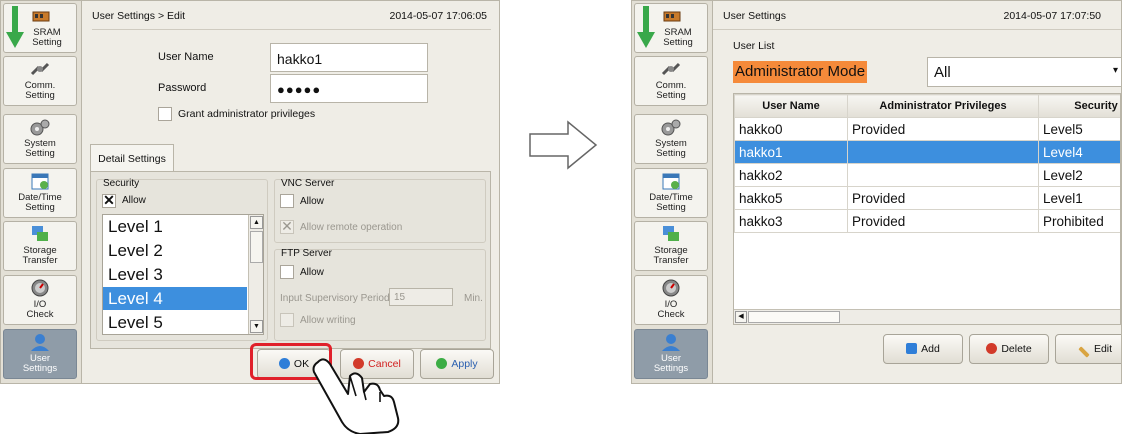 The image size is (1122, 434). What do you see at coordinates (1079, 221) in the screenshot?
I see `cell: Prohibited` at bounding box center [1079, 221].